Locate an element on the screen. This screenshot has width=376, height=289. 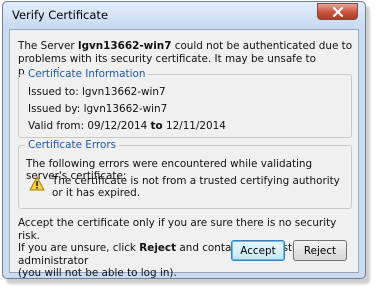
close-button is located at coordinates (337, 11).